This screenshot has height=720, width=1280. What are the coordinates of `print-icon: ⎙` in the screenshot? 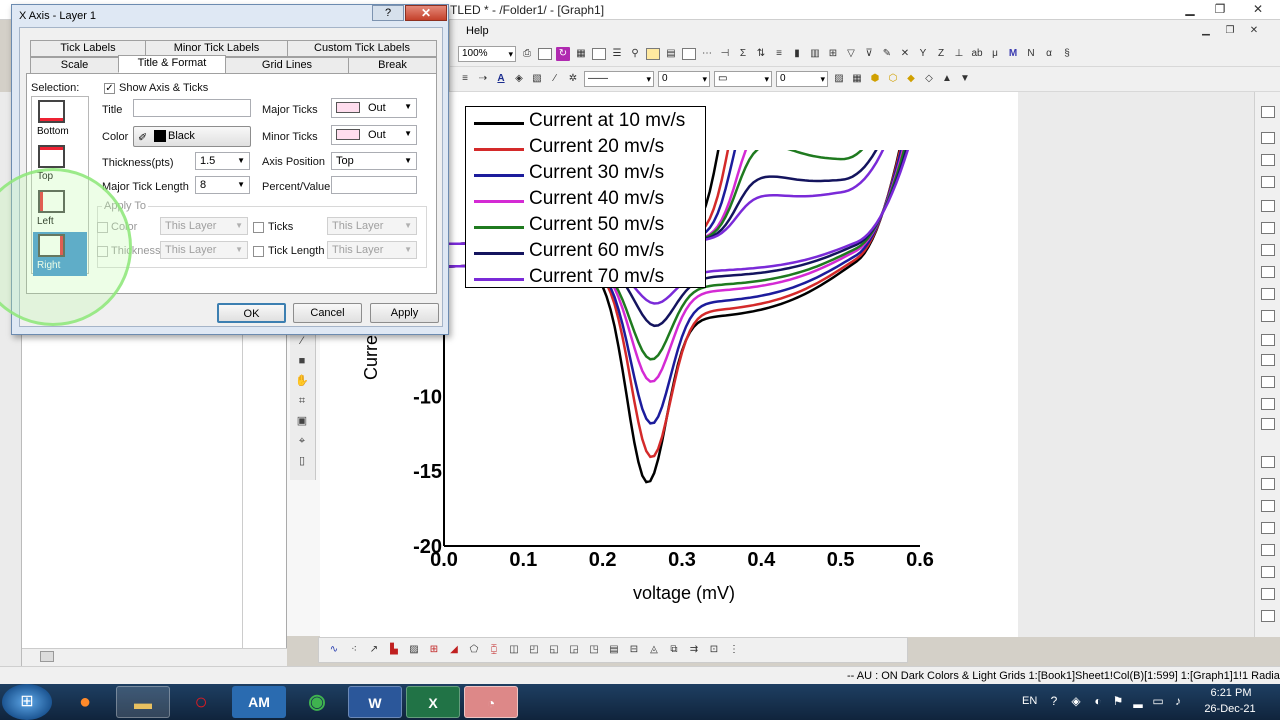 It's located at (527, 54).